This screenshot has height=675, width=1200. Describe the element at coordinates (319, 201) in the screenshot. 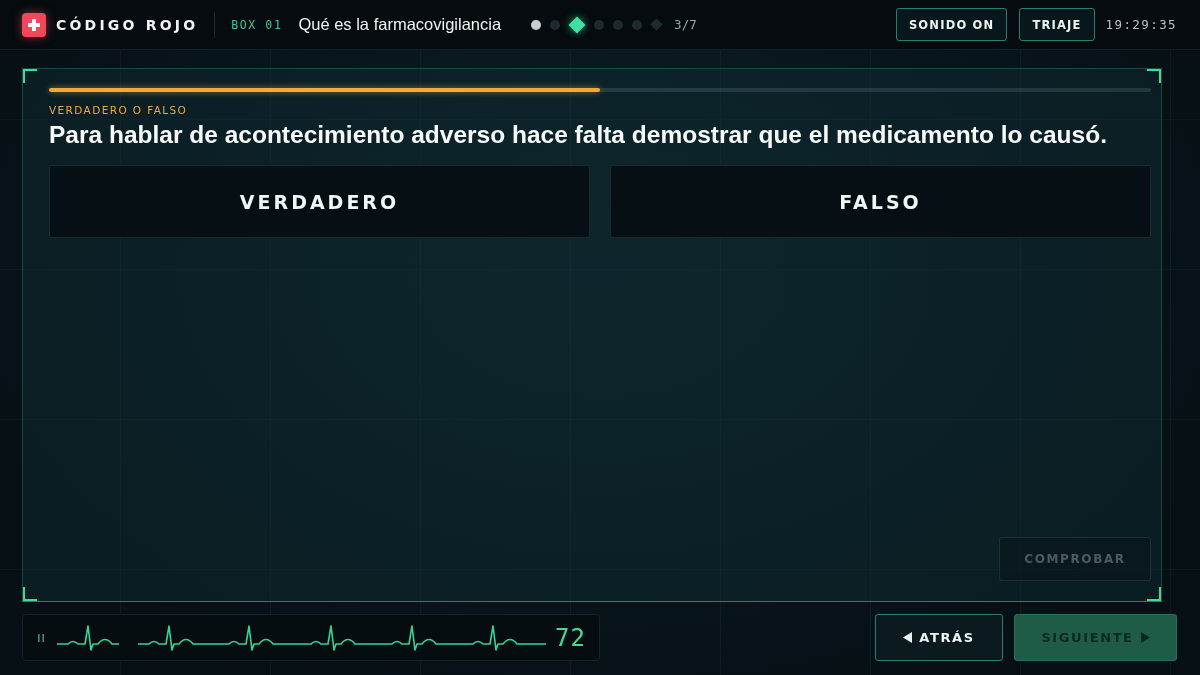

I see `answer-option: VERDADERO` at that location.